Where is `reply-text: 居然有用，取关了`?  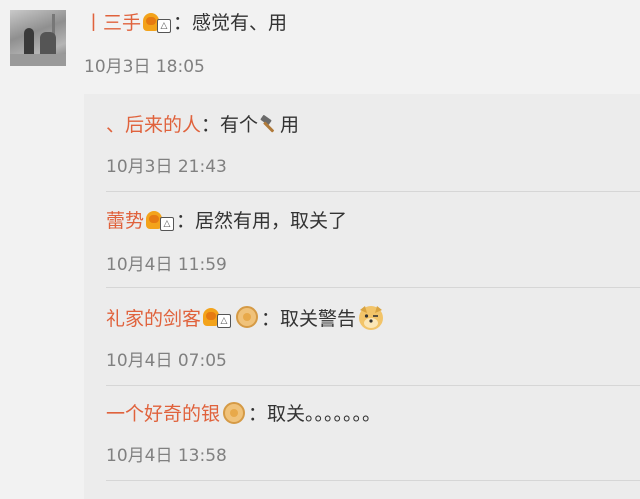
reply-text: 居然有用，取关了 is located at coordinates (271, 221).